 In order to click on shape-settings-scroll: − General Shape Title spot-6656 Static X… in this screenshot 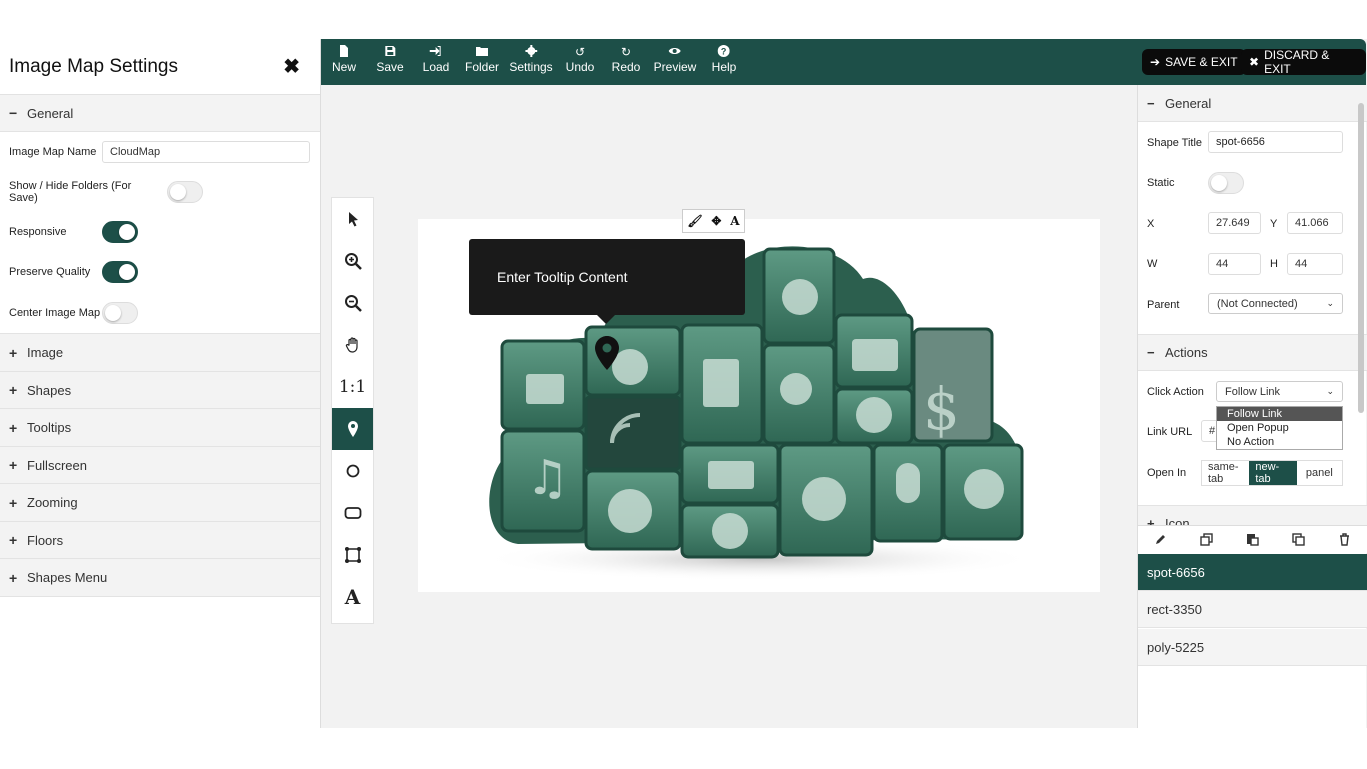, I will do `click(1252, 305)`.